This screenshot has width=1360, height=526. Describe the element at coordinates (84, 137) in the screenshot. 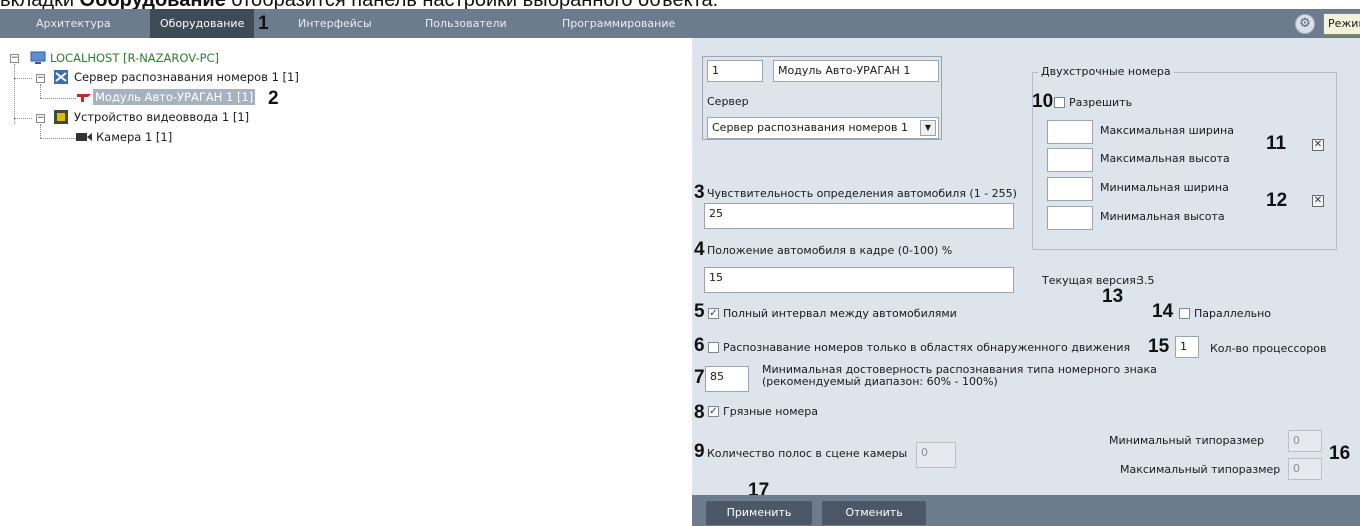

I see `camera-icon` at that location.